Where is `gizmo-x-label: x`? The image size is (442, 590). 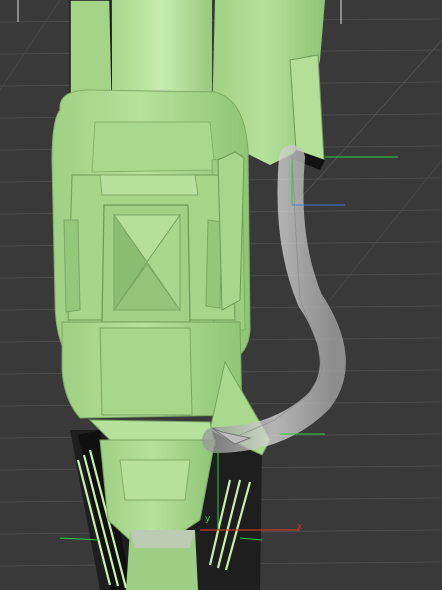 gizmo-x-label: x is located at coordinates (300, 527).